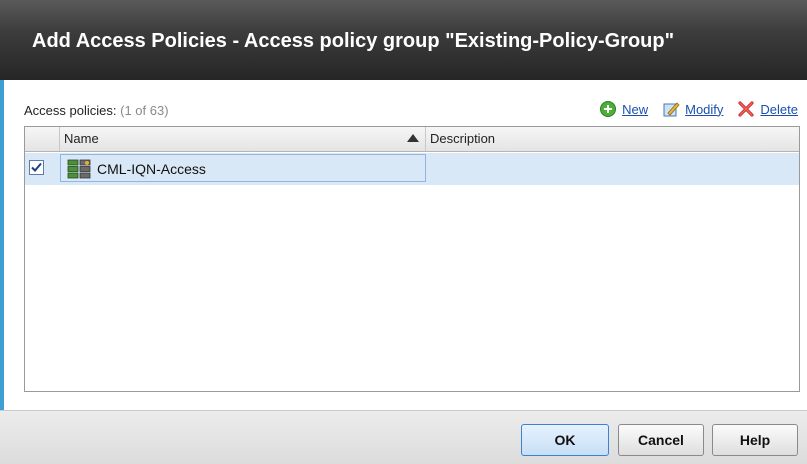 This screenshot has width=807, height=464. Describe the element at coordinates (565, 440) in the screenshot. I see `ok-button: OK` at that location.